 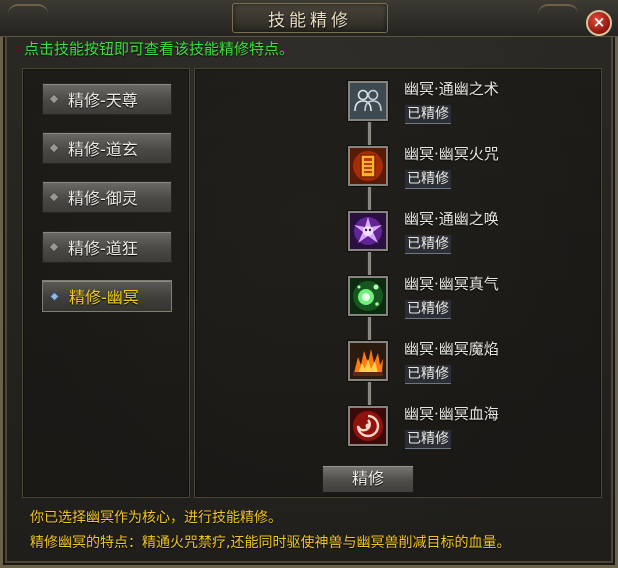 What do you see at coordinates (368, 231) in the screenshot?
I see `purple-skull-icon` at bounding box center [368, 231].